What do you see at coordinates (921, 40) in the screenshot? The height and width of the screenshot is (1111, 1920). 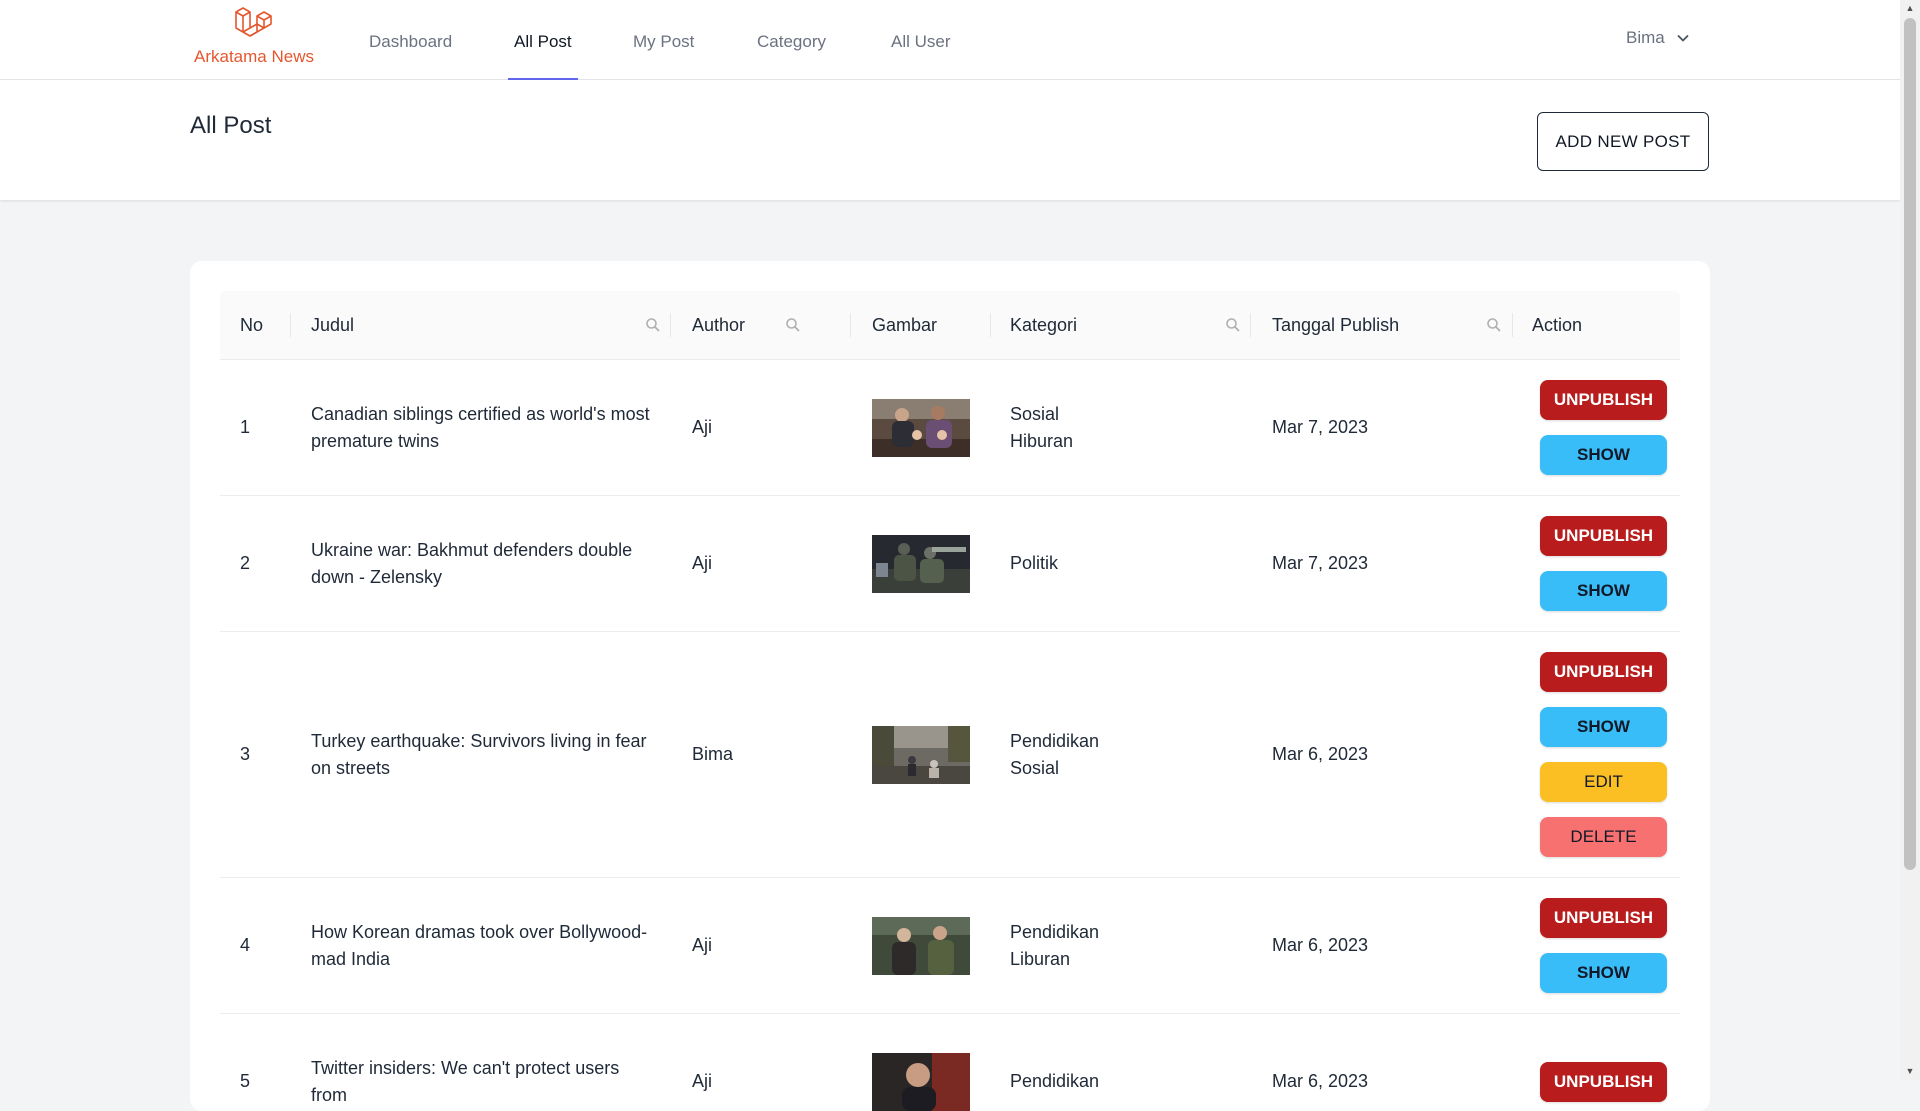 I see `nav-all-user: All User` at bounding box center [921, 40].